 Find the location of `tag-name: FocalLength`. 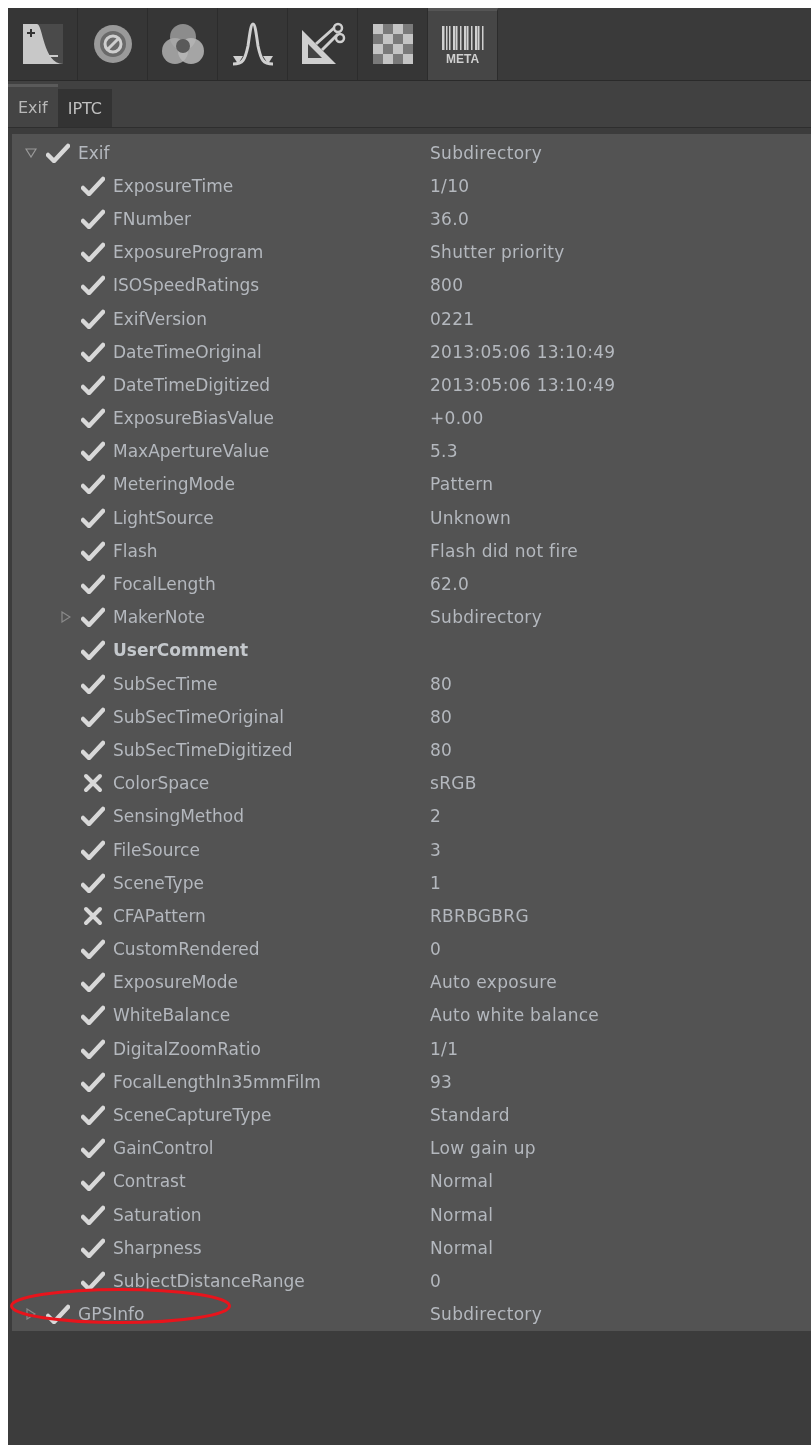

tag-name: FocalLength is located at coordinates (164, 584).